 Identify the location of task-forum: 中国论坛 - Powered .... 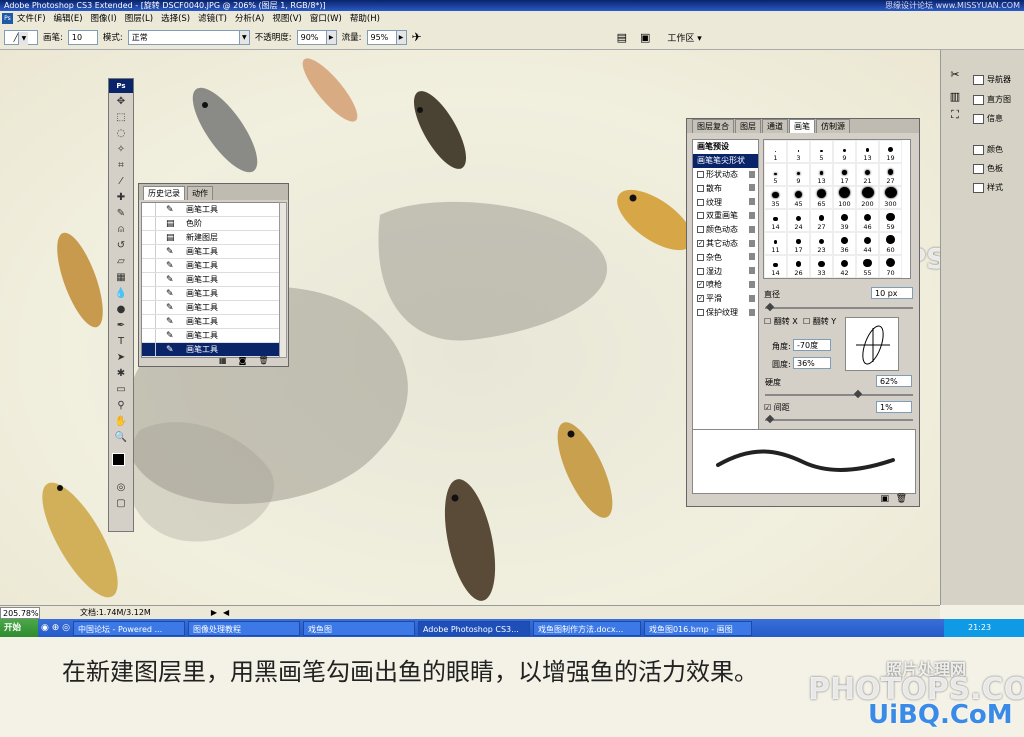
(128, 628).